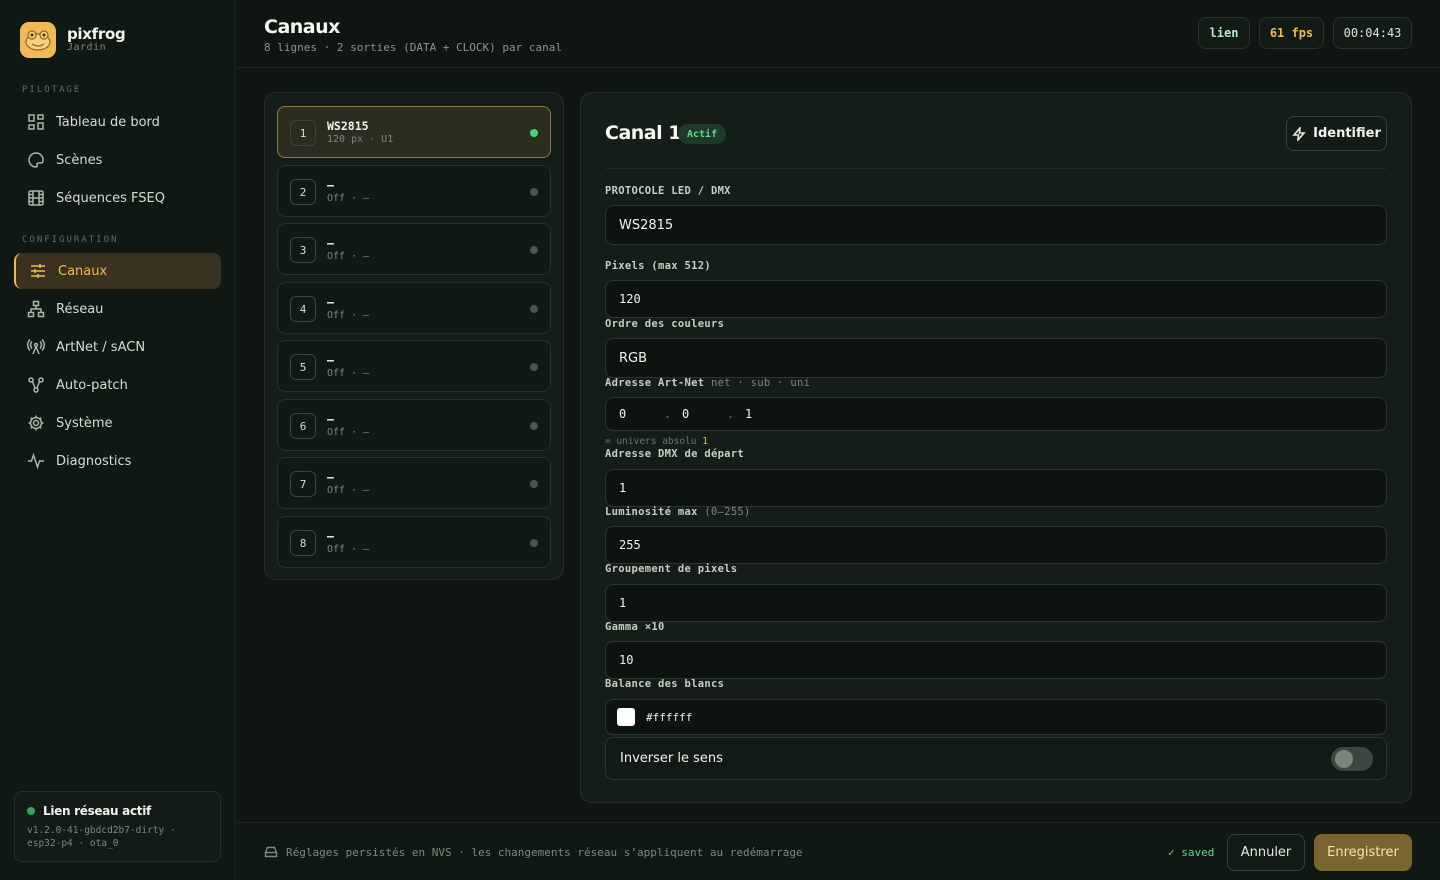 This screenshot has height=880, width=1440. Describe the element at coordinates (414, 191) in the screenshot. I see `channel-item-2: 2 — Off · —` at that location.